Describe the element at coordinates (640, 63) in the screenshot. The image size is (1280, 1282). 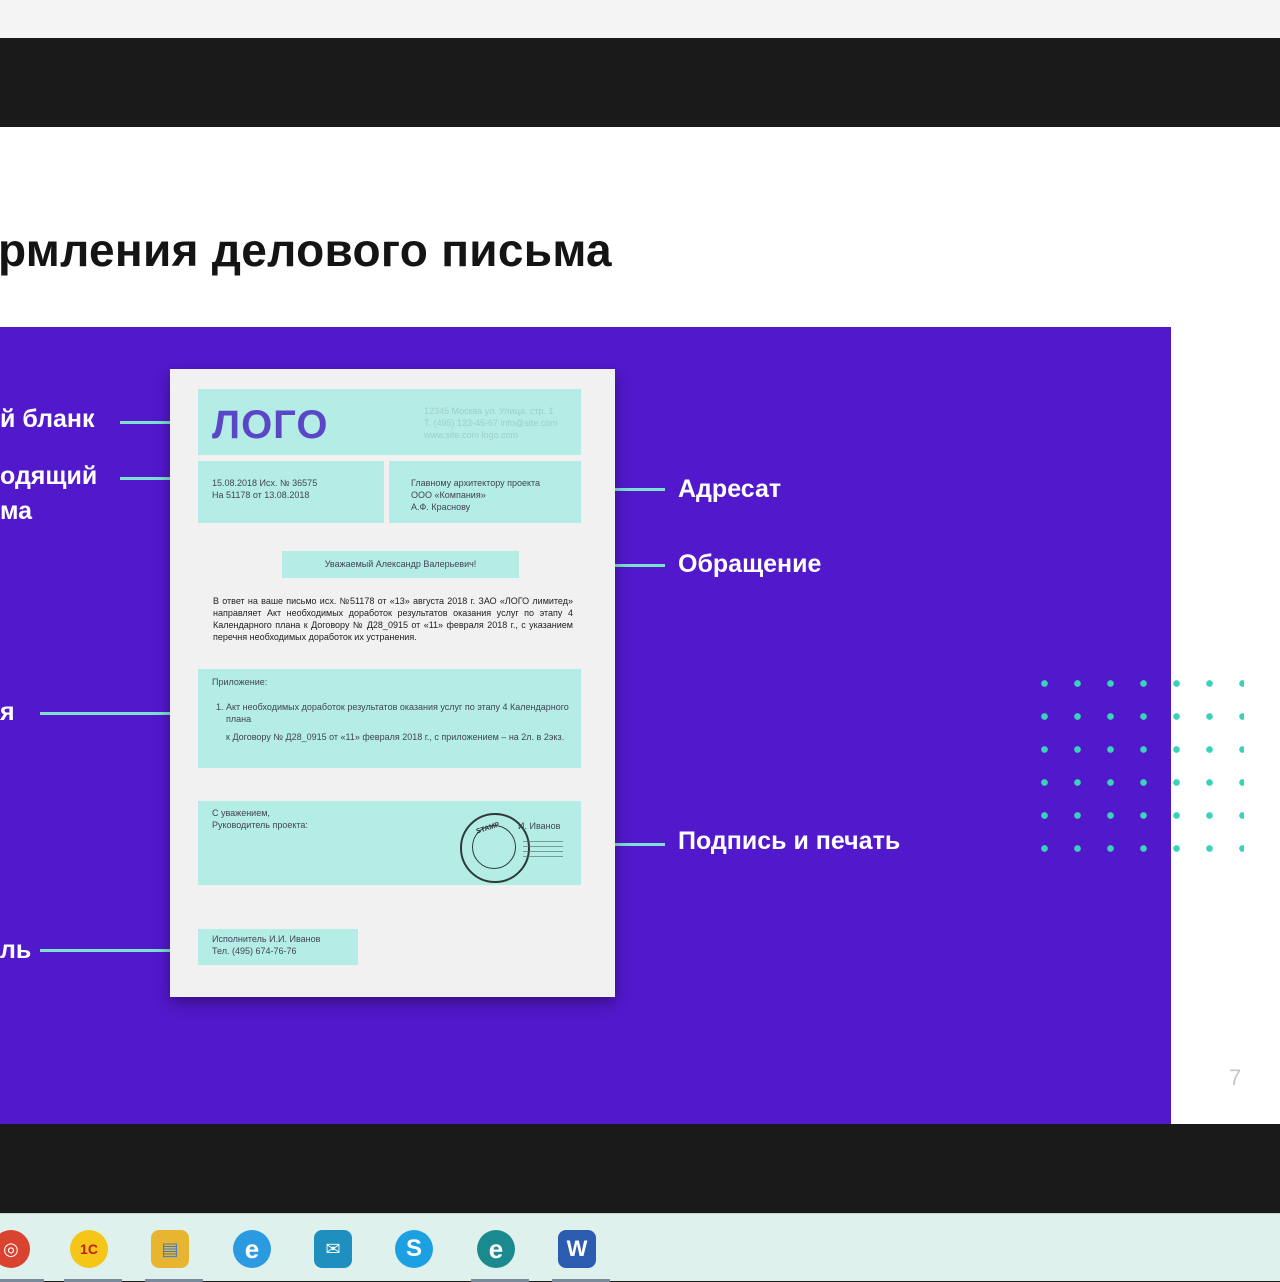
I see `top-black-bar` at that location.